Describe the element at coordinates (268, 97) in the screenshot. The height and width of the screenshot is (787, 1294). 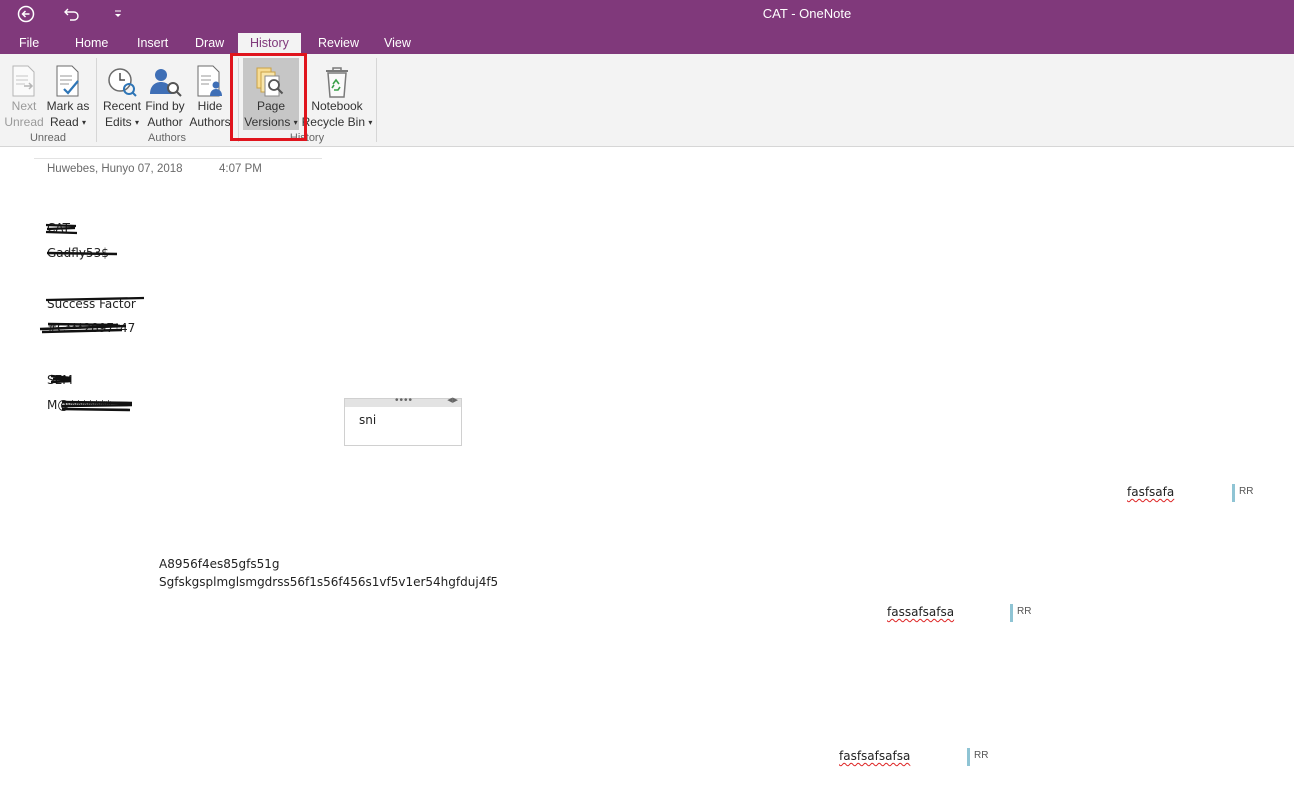
I see `page-versions-highlight` at that location.